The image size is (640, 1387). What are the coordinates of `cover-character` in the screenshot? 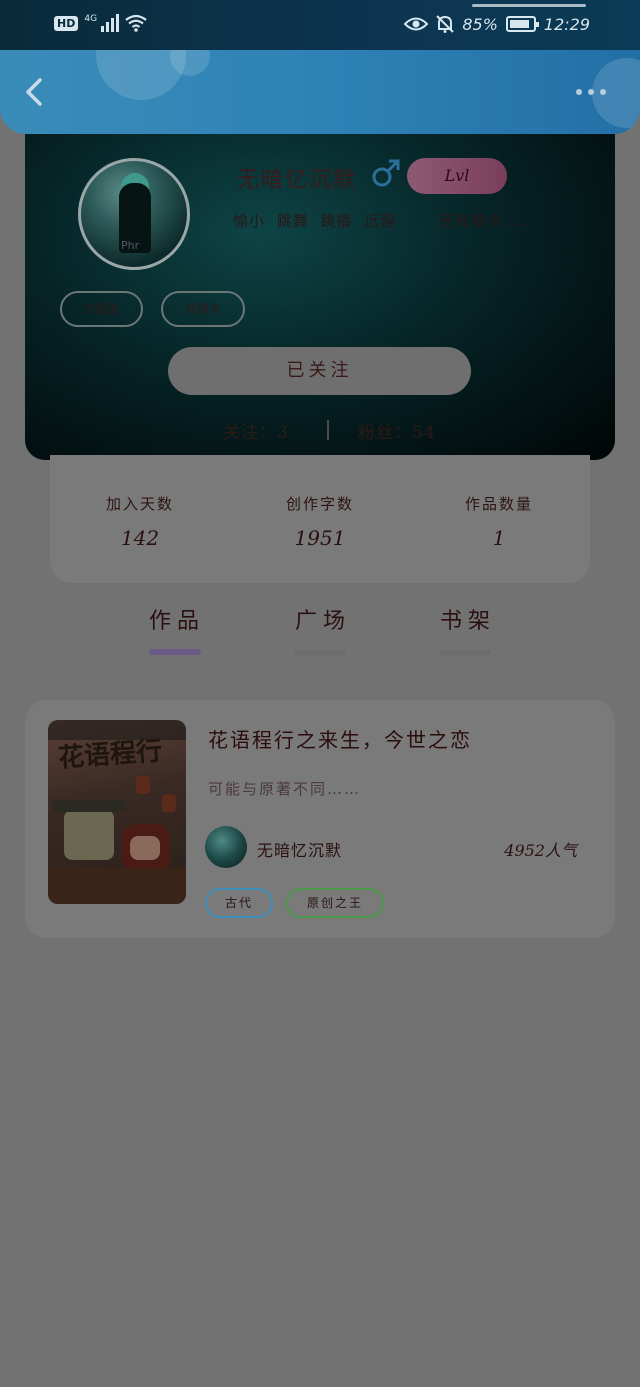 It's located at (89, 835).